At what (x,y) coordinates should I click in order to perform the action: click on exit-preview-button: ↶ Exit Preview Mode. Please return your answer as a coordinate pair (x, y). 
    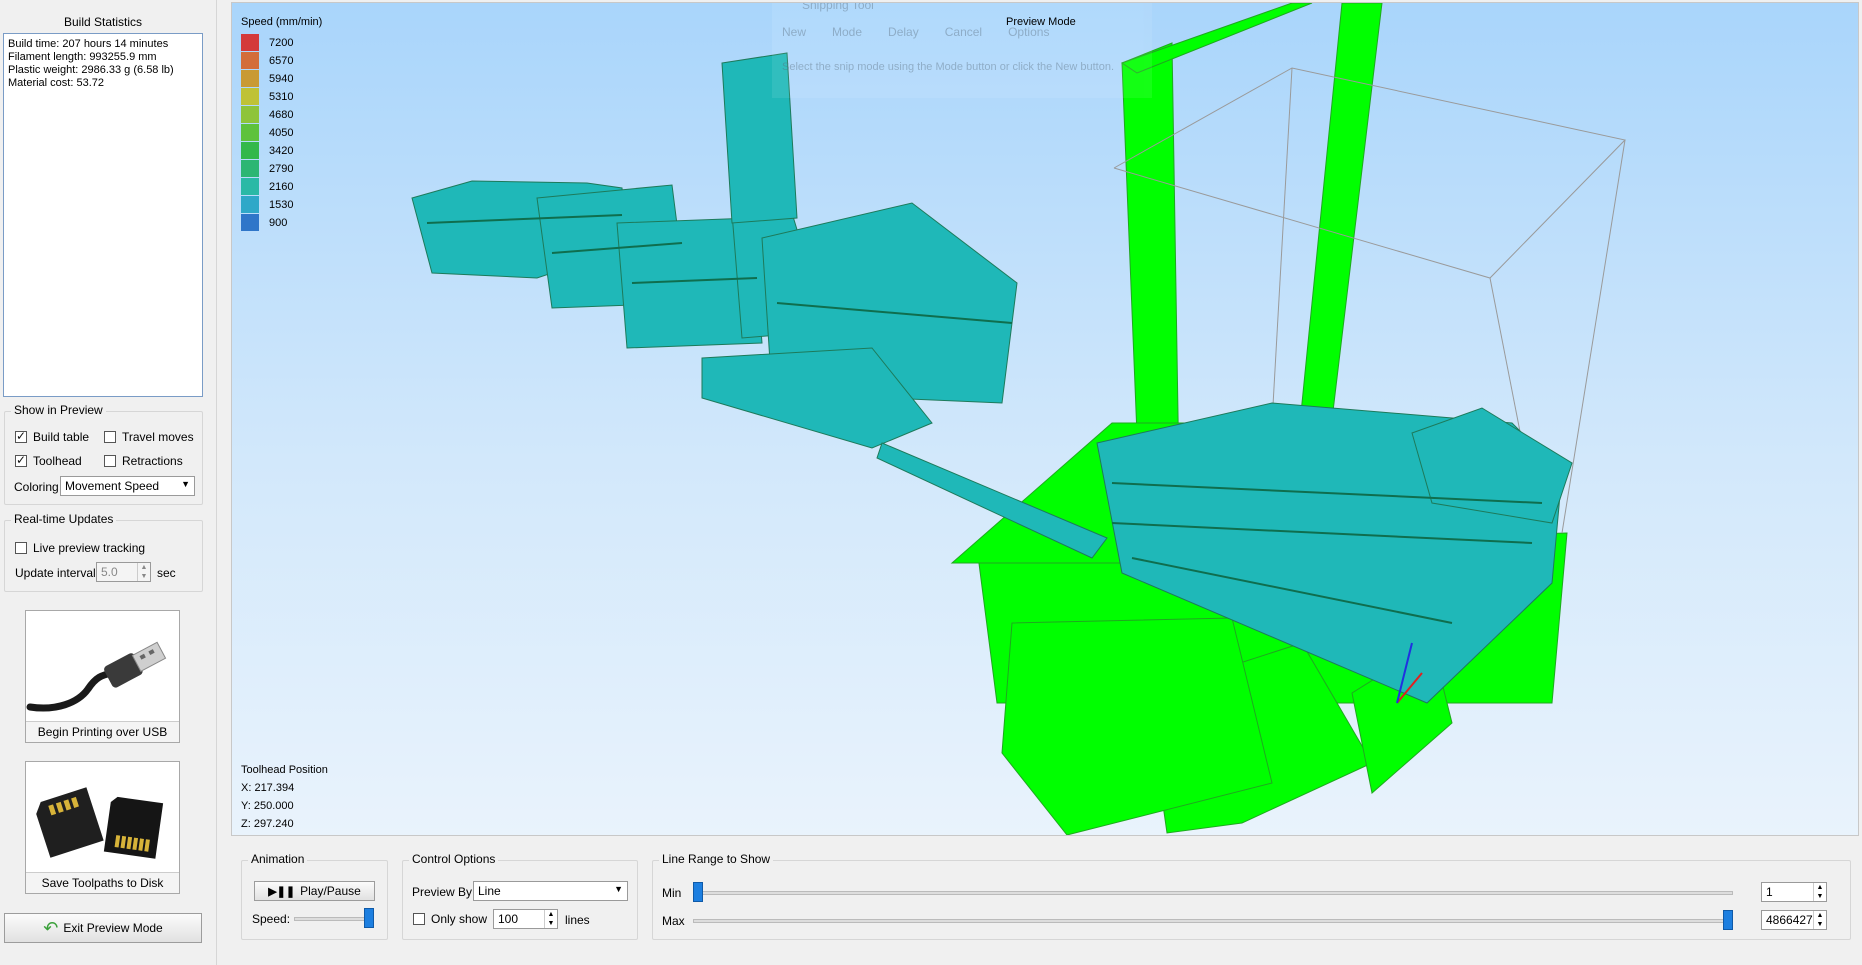
    Looking at the image, I should click on (103, 928).